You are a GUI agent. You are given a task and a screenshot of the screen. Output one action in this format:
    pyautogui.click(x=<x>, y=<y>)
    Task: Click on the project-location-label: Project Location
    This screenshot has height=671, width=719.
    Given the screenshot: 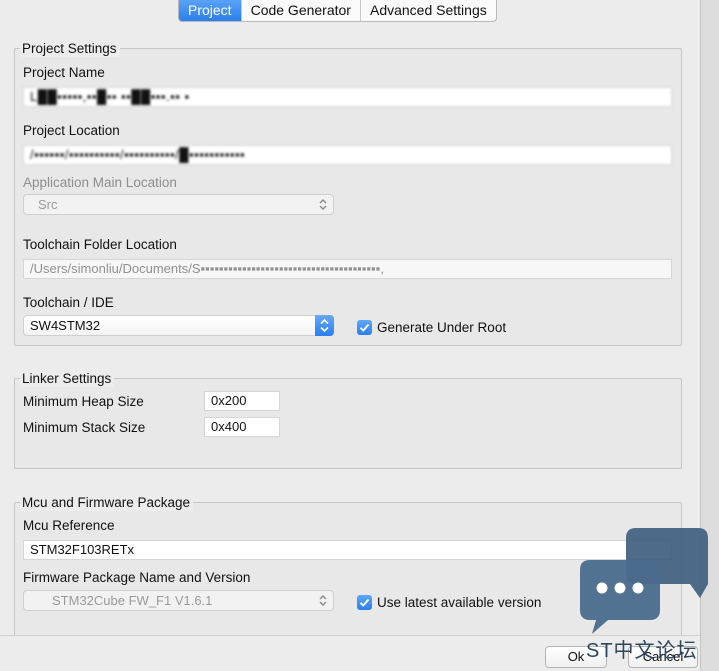 What is the action you would take?
    pyautogui.click(x=71, y=130)
    